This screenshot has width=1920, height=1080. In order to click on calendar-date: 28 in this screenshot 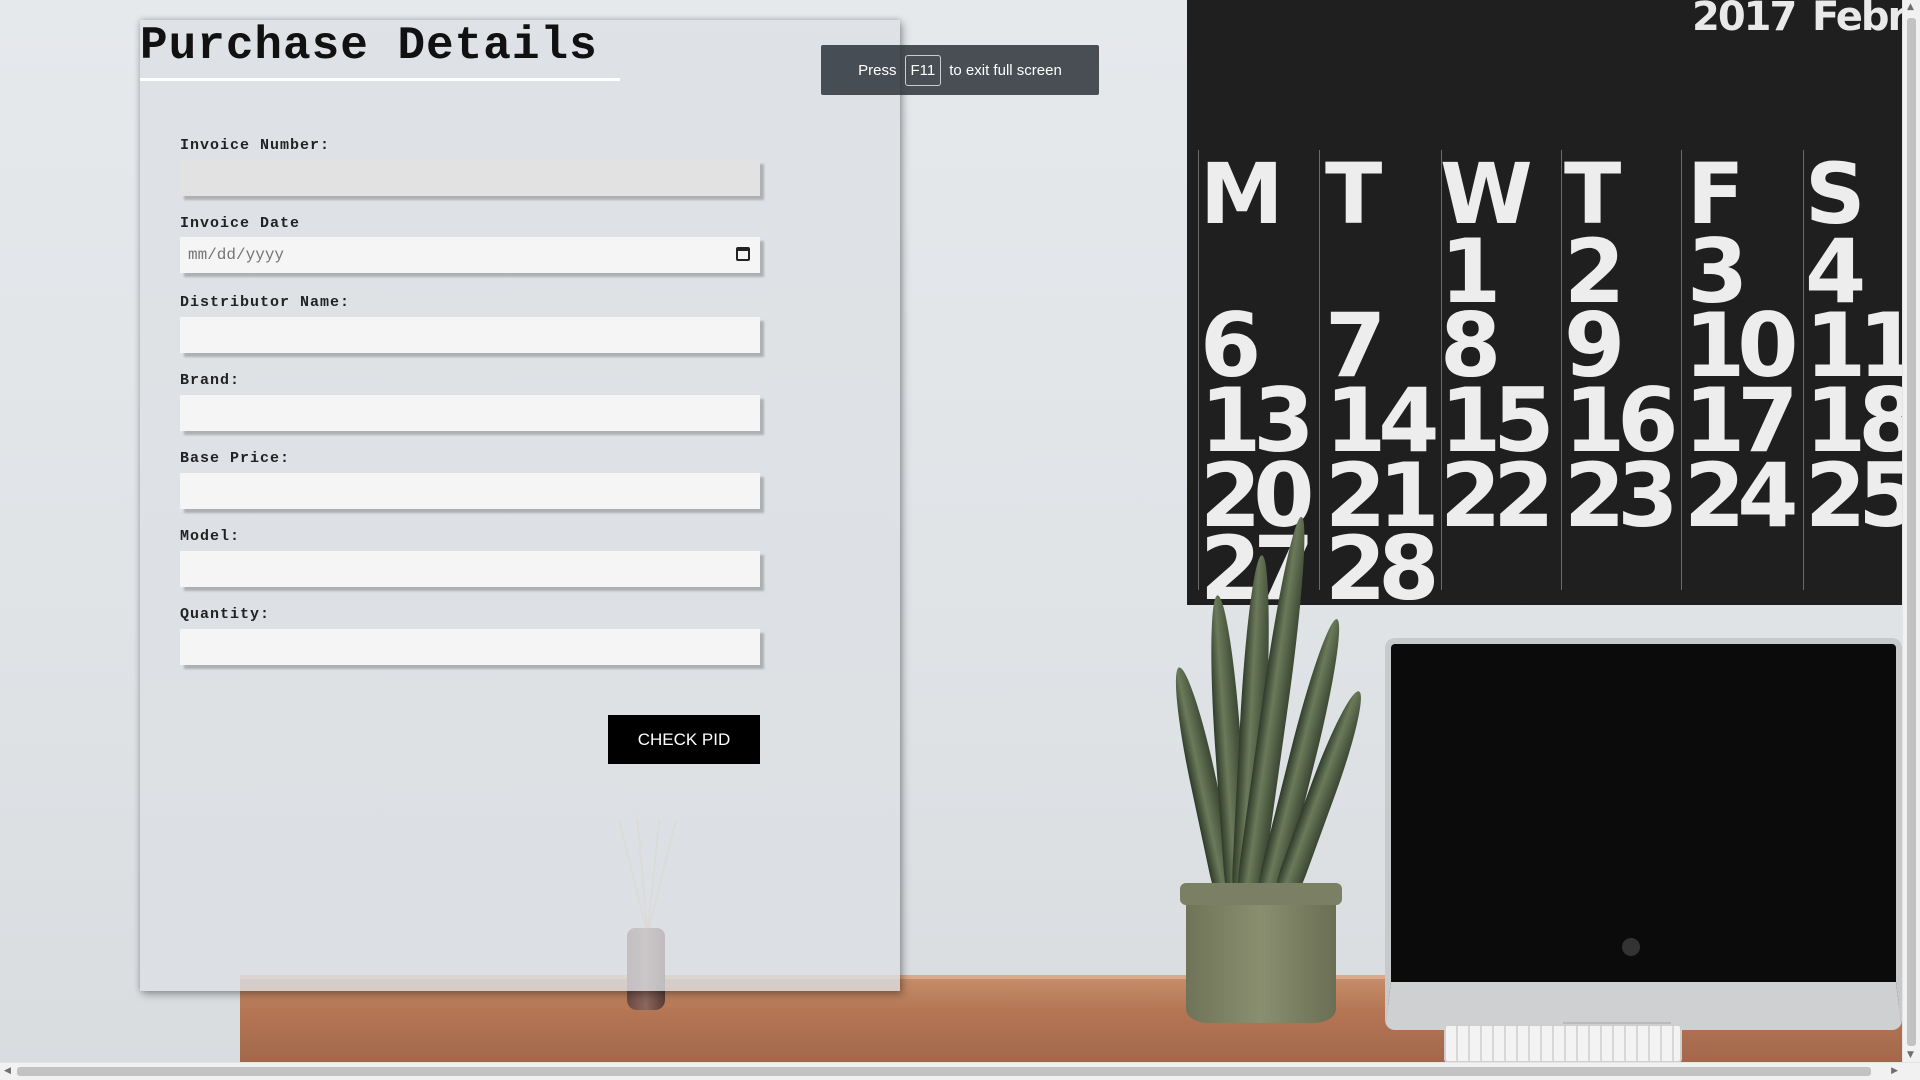, I will do `click(1382, 568)`.